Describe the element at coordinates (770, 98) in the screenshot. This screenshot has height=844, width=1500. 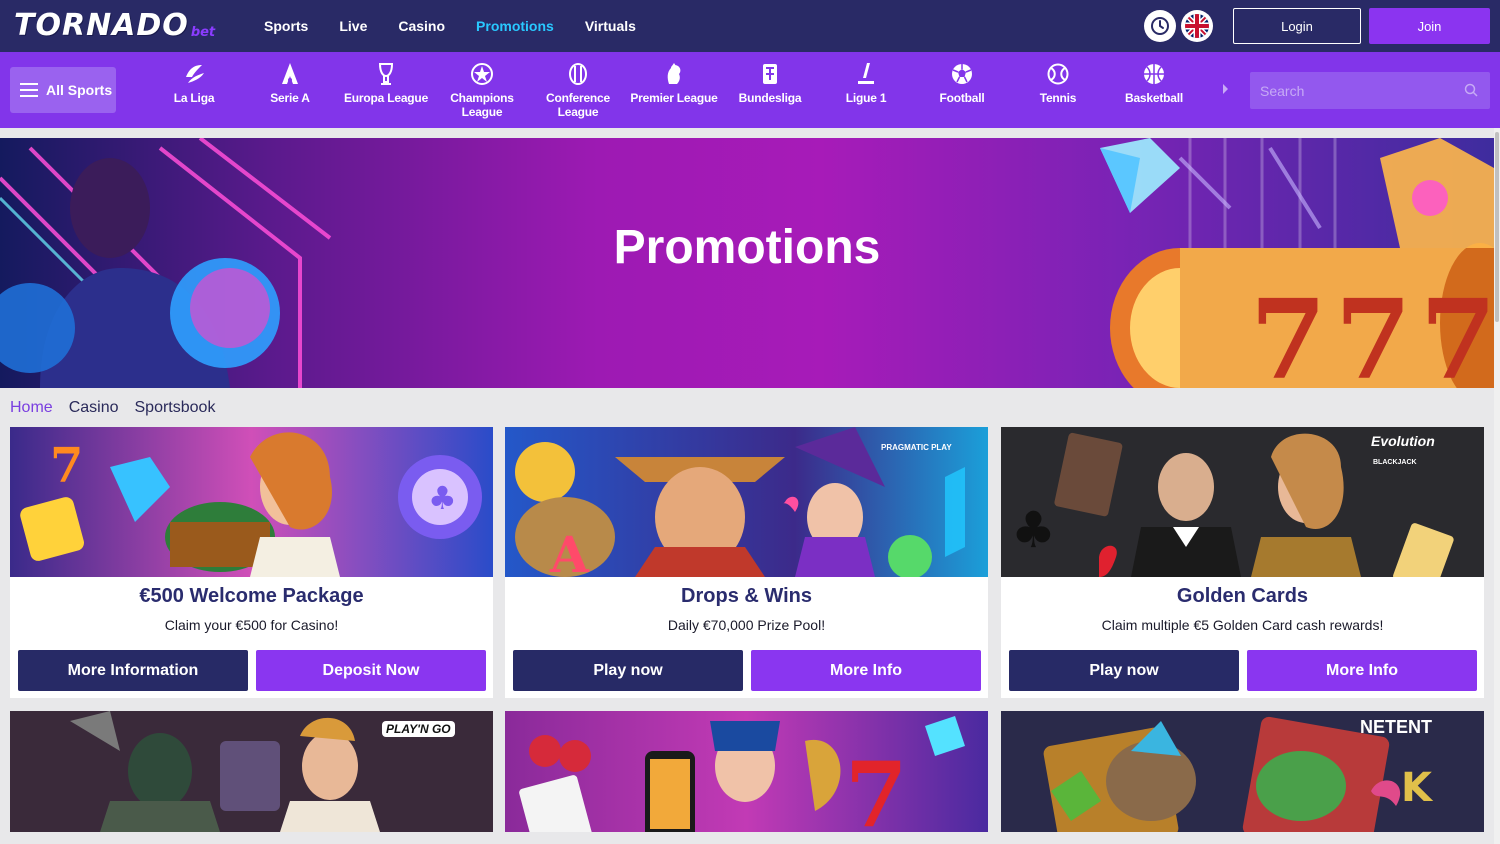
I see `sport-label: Bundesliga` at that location.